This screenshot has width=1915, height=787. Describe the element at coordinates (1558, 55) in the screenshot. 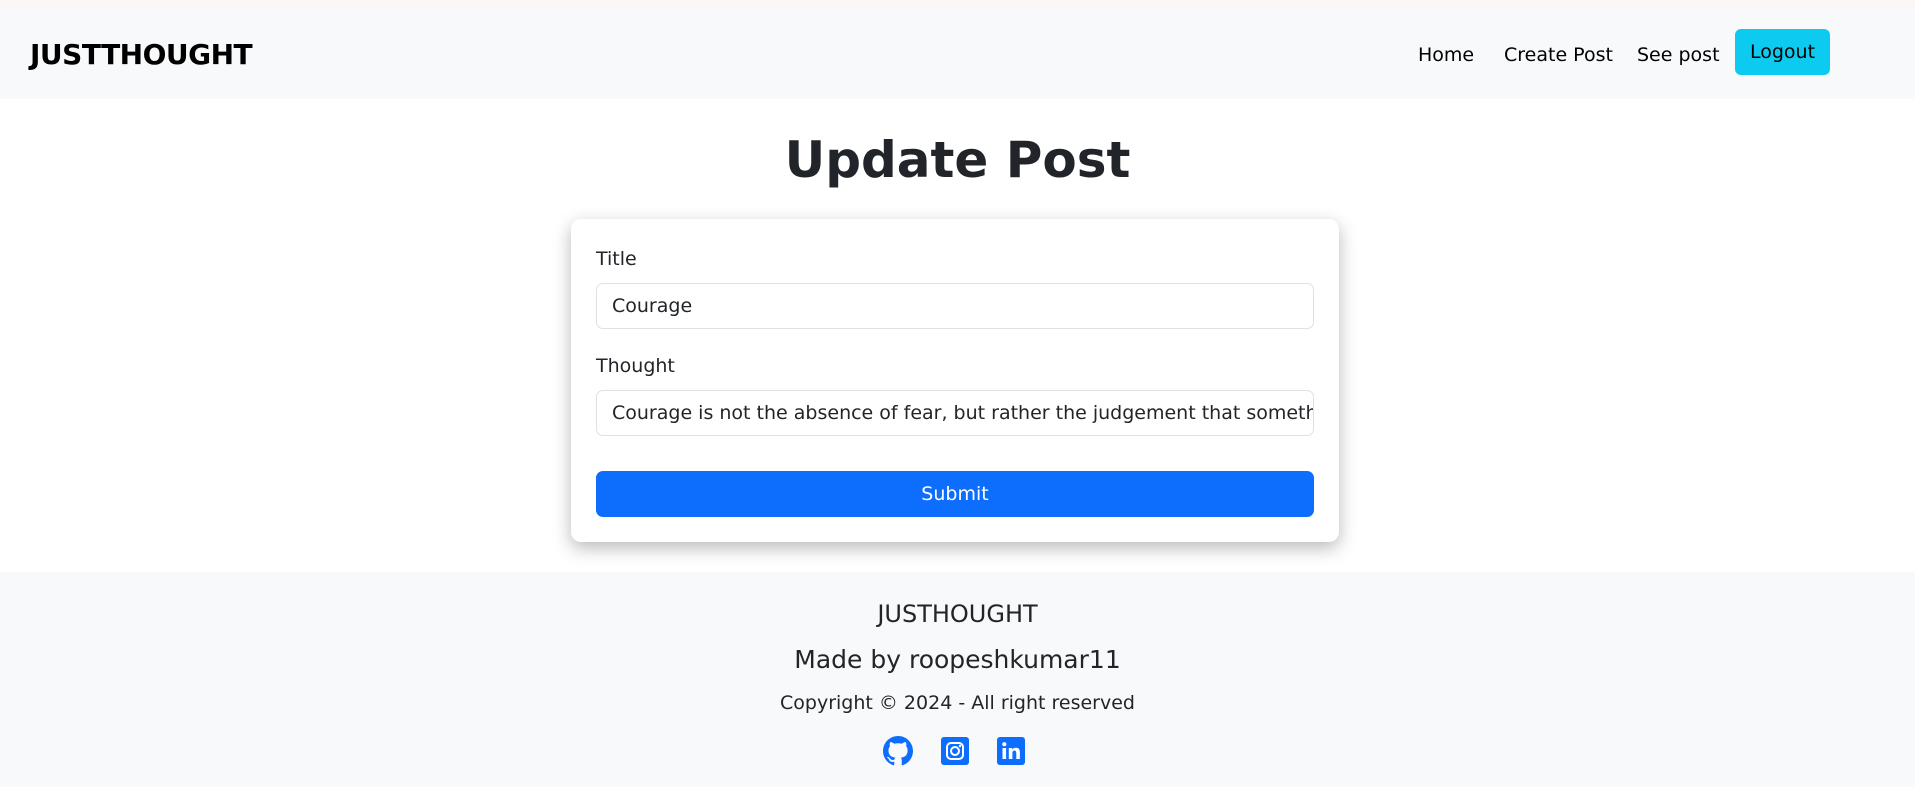

I see `nav-link-create-post: Create Post` at that location.